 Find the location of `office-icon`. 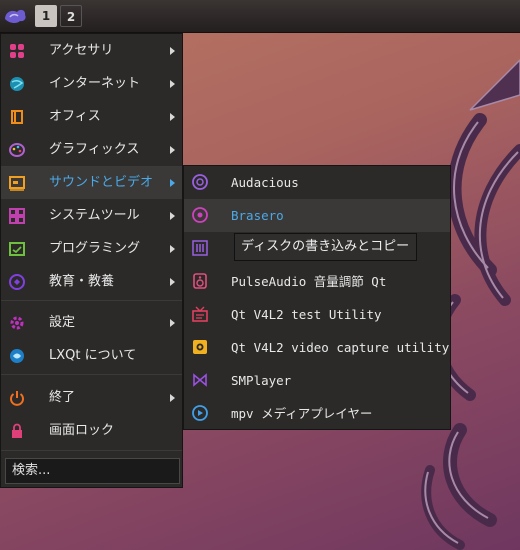

office-icon is located at coordinates (17, 117).